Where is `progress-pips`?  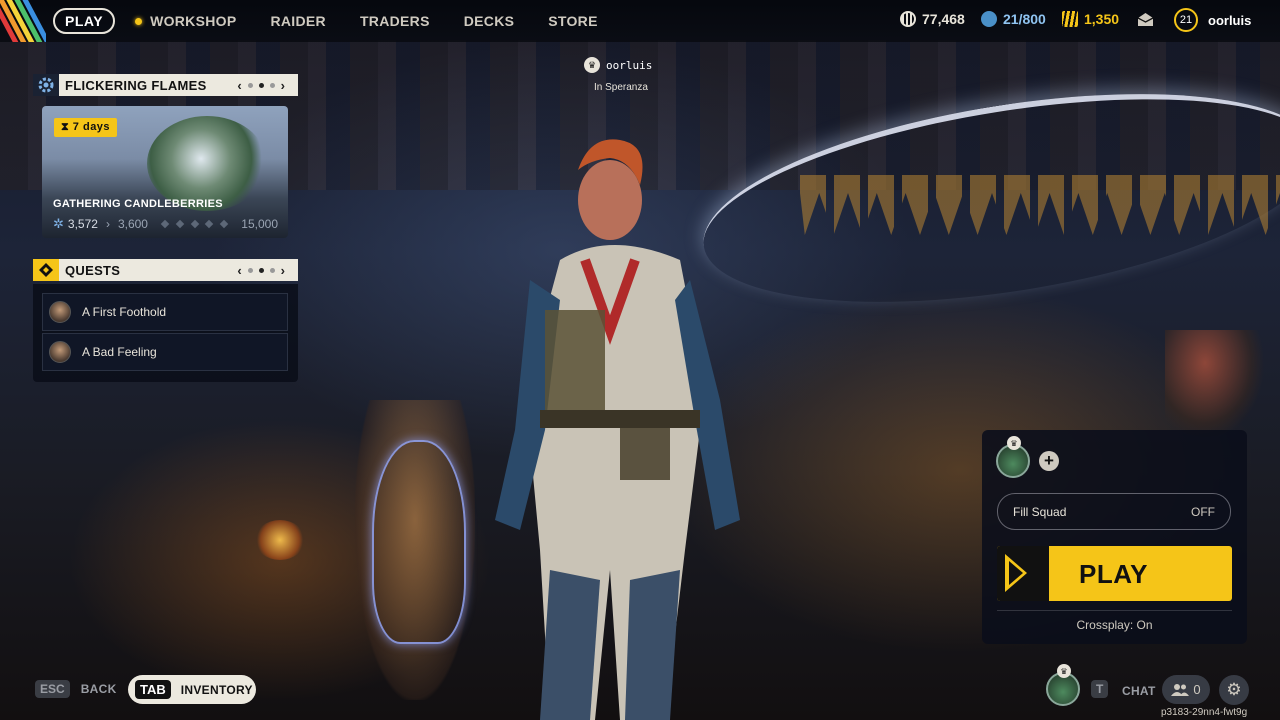
progress-pips is located at coordinates (194, 224).